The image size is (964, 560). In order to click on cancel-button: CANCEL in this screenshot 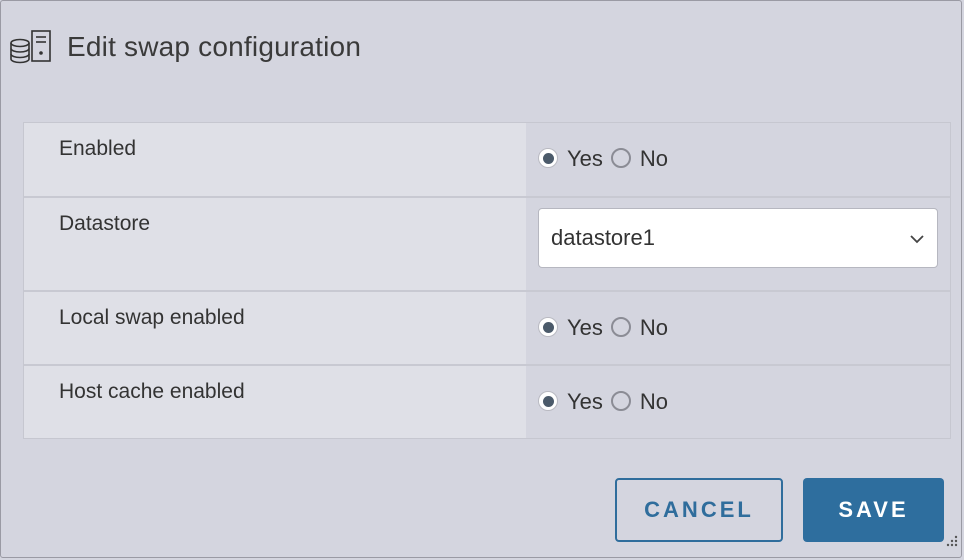, I will do `click(699, 510)`.